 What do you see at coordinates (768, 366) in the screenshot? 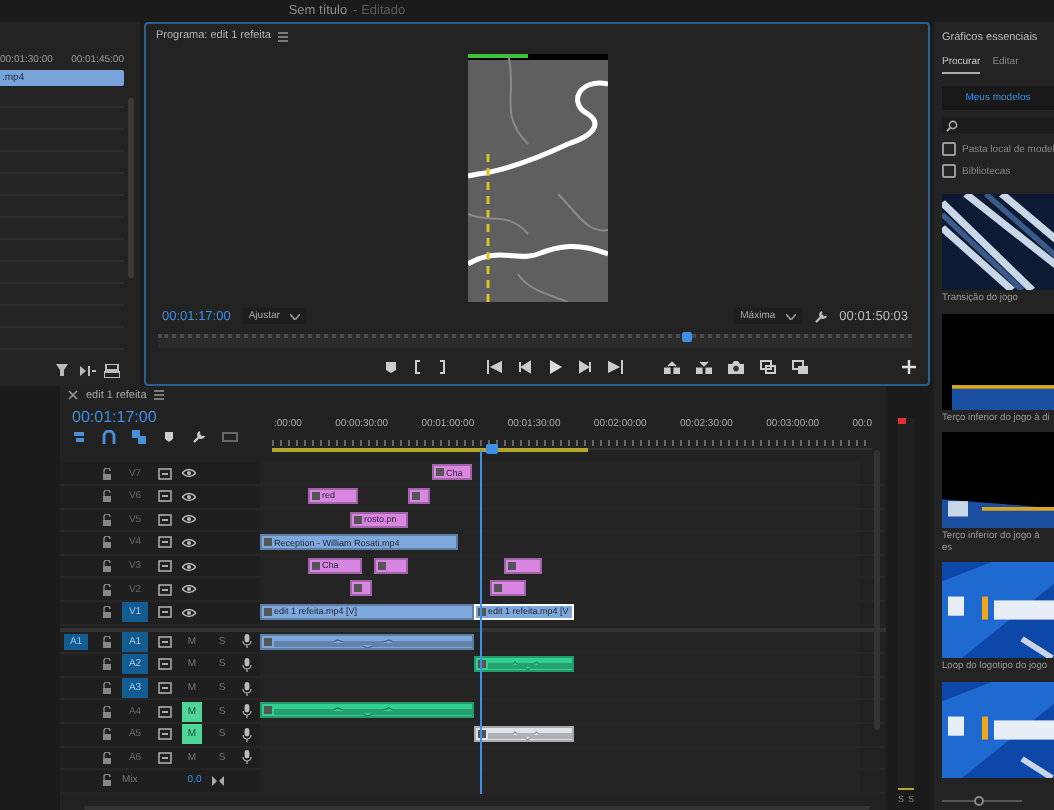
I see `comparison-icon` at bounding box center [768, 366].